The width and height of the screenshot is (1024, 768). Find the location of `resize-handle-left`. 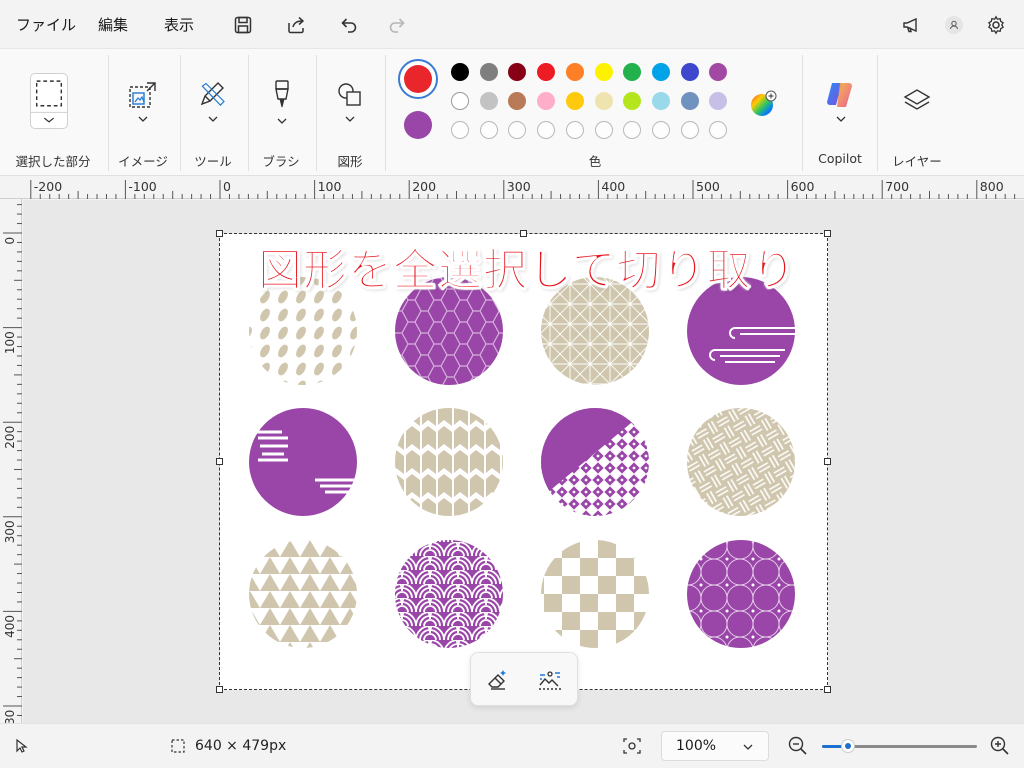

resize-handle-left is located at coordinates (219, 461).